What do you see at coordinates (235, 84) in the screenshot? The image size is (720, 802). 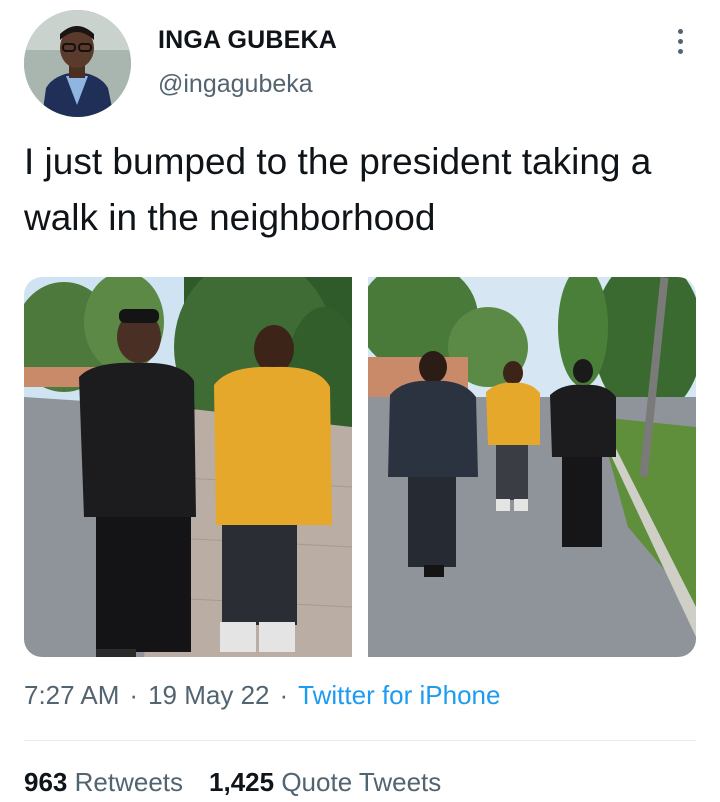 I see `author-handle: @ingagubeka` at bounding box center [235, 84].